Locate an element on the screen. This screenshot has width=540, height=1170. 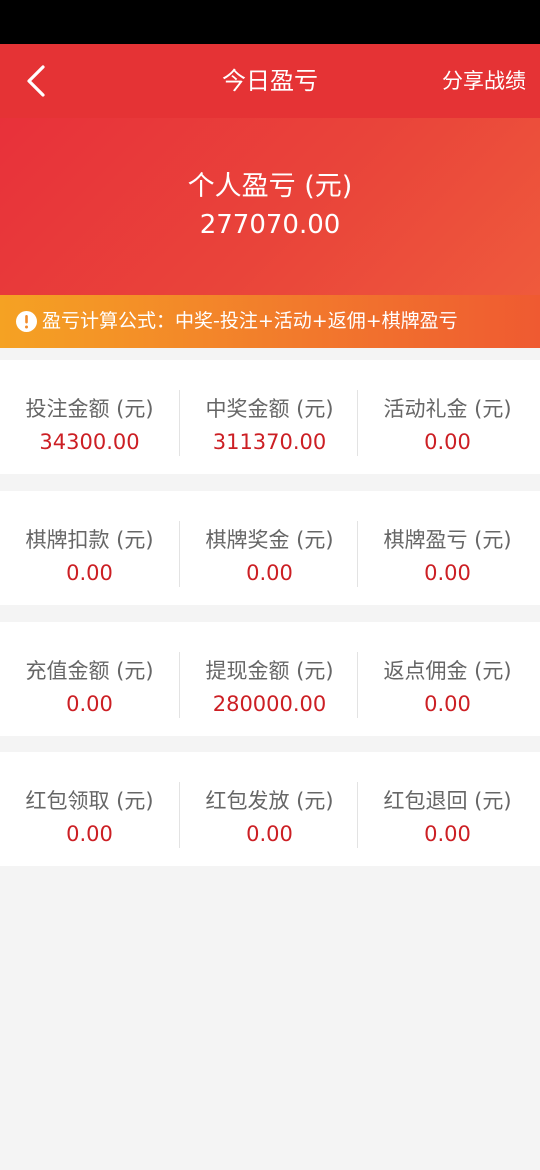
stat-red-packet-received: 红包领取 (元) 0.00 is located at coordinates (89, 809).